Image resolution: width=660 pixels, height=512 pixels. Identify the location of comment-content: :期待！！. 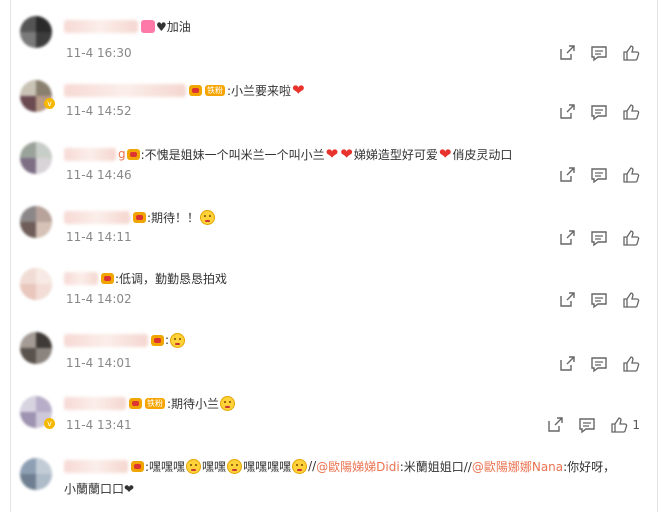
(140, 217).